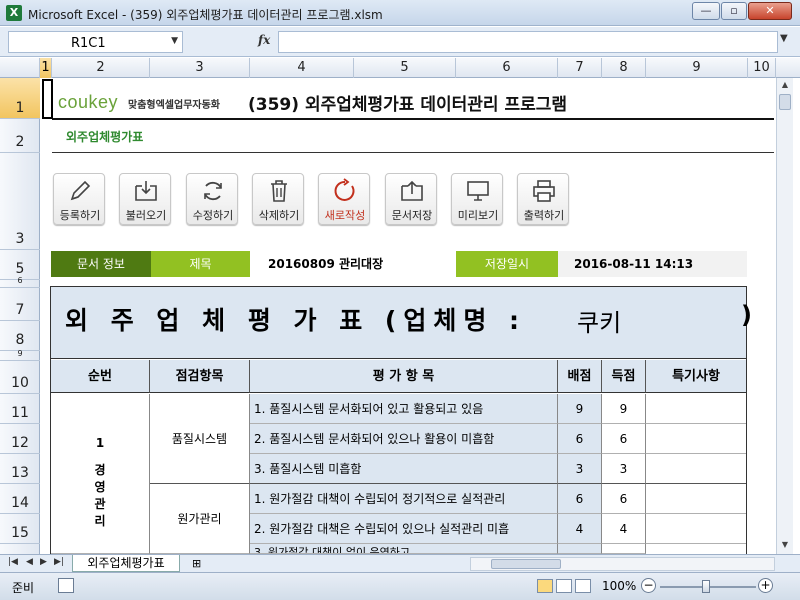 This screenshot has height=600, width=800. What do you see at coordinates (580, 529) in the screenshot?
I see `max-score-cell: 4` at bounding box center [580, 529].